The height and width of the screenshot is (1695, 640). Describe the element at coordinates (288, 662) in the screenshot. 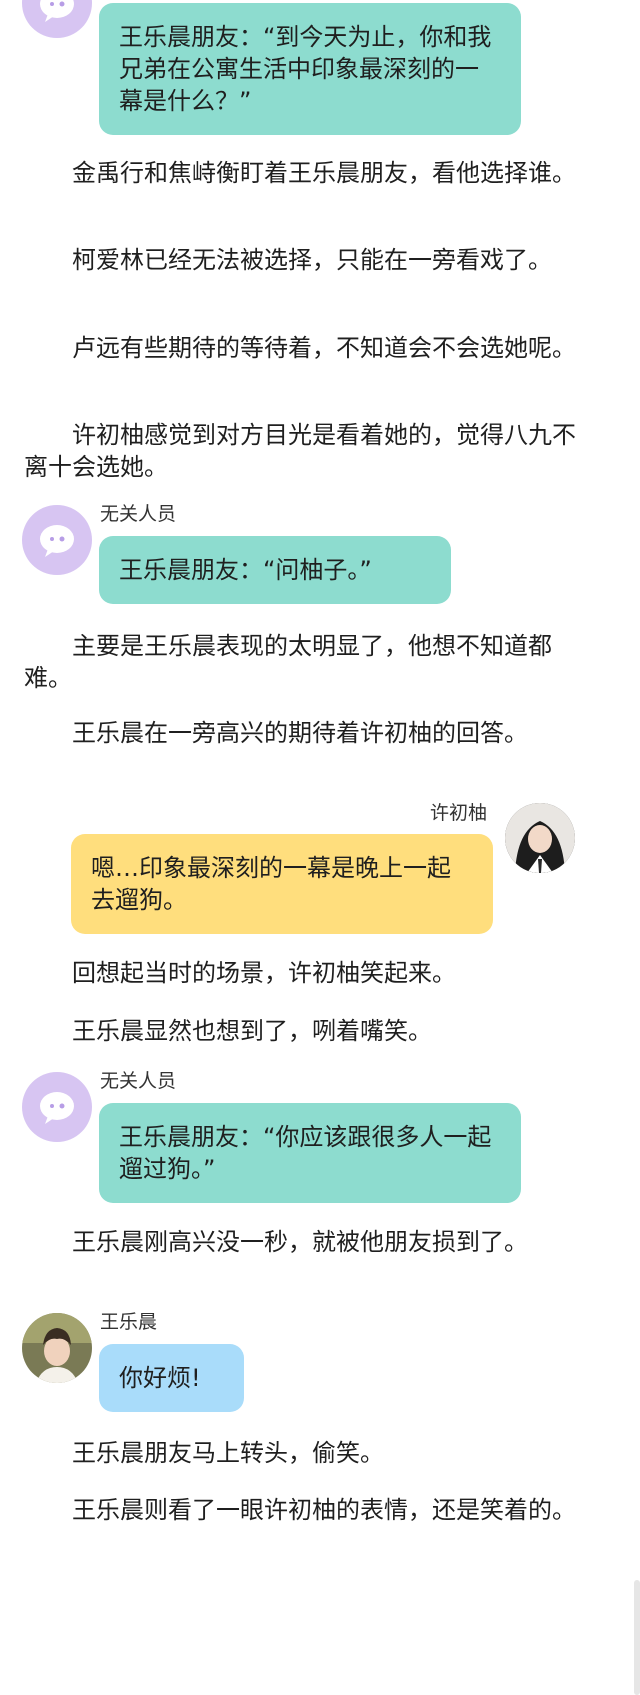

I see `story-paragraph: 主要是王乐晨表现的太明显了，他想不知道都难。` at that location.